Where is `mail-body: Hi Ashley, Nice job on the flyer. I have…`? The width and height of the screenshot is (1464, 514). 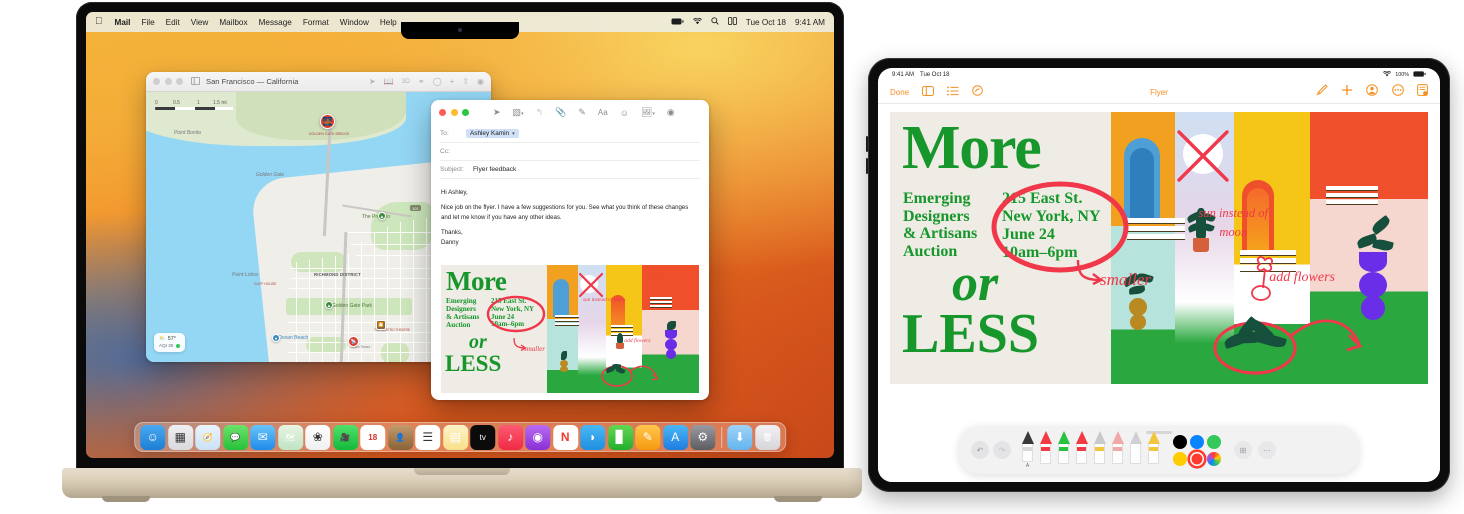
mail-body: Hi Ashley, Nice job on the flyer. I have… is located at coordinates (570, 218).